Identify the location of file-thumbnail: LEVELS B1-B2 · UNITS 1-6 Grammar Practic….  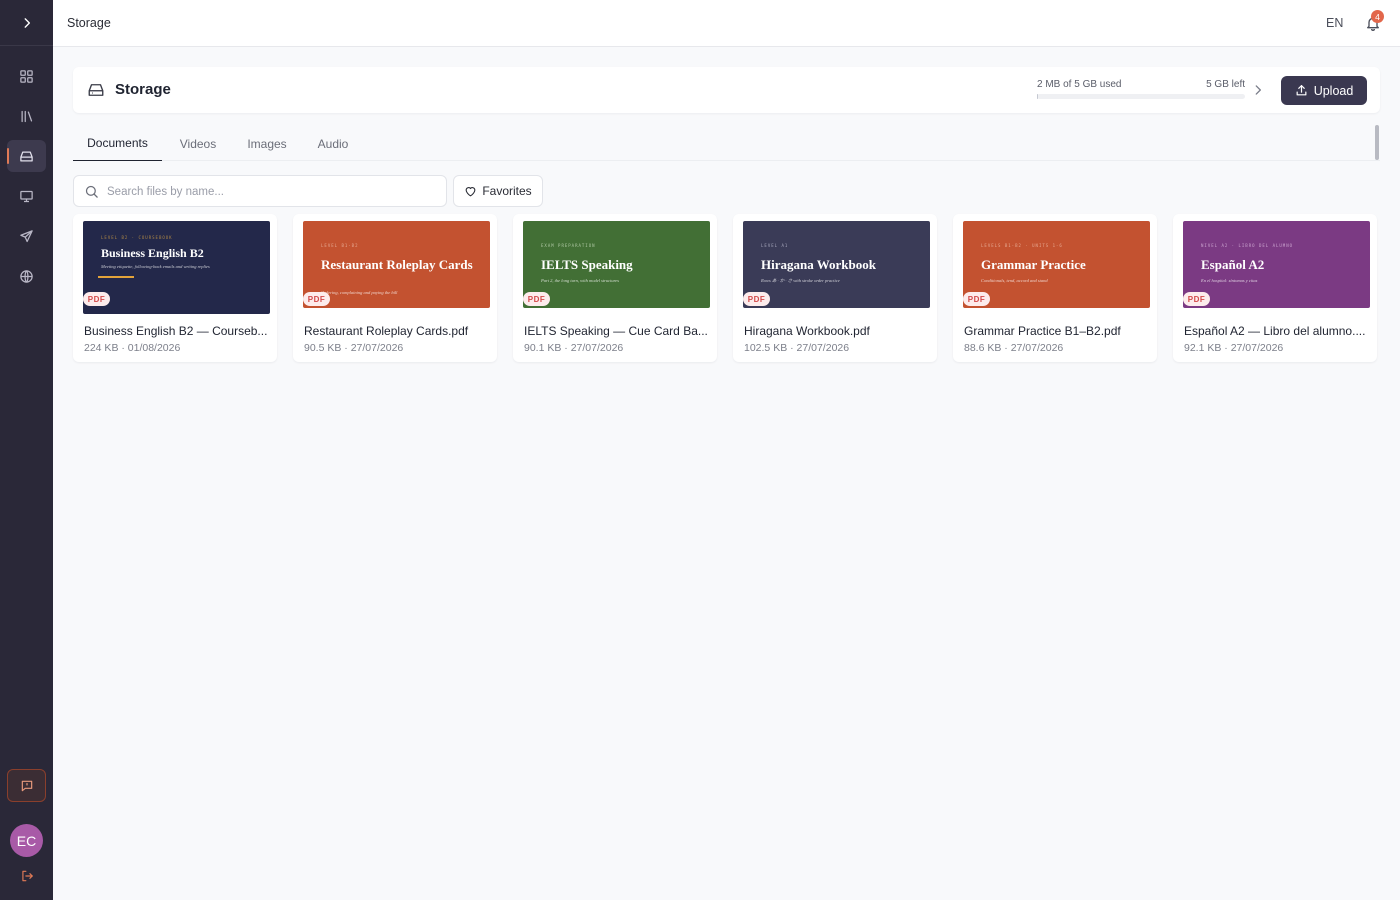
(1056, 264).